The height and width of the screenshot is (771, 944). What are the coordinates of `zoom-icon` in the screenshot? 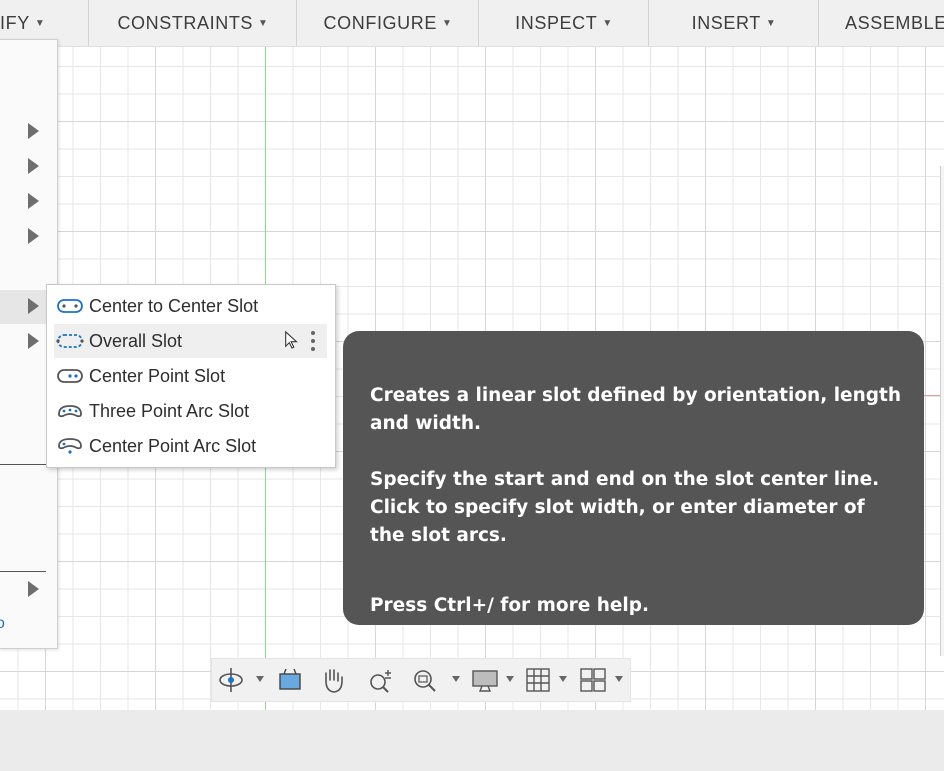 It's located at (380, 681).